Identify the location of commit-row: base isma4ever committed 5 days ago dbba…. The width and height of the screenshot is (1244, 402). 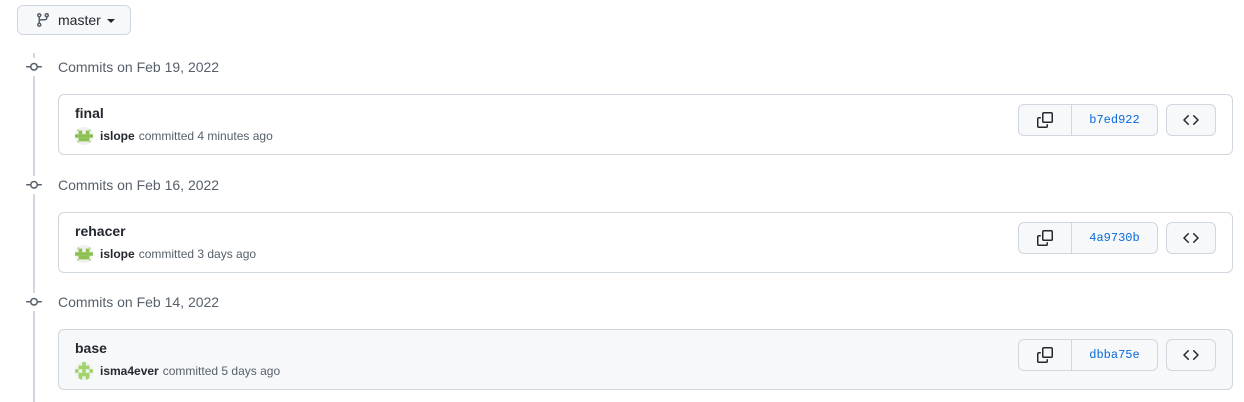
(645, 359).